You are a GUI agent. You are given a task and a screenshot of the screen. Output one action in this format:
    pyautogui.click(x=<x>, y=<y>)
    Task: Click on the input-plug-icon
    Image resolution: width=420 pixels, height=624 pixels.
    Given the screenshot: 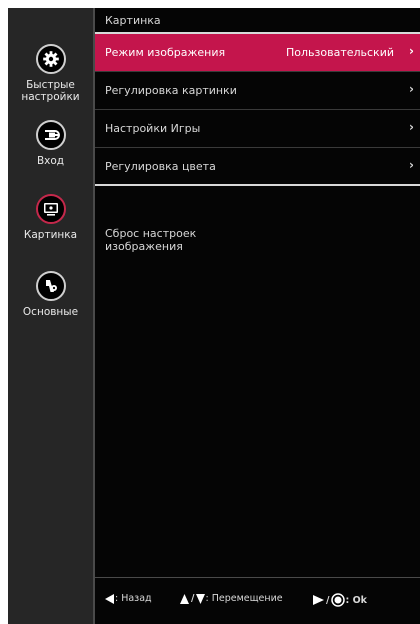 What is the action you would take?
    pyautogui.click(x=50, y=135)
    